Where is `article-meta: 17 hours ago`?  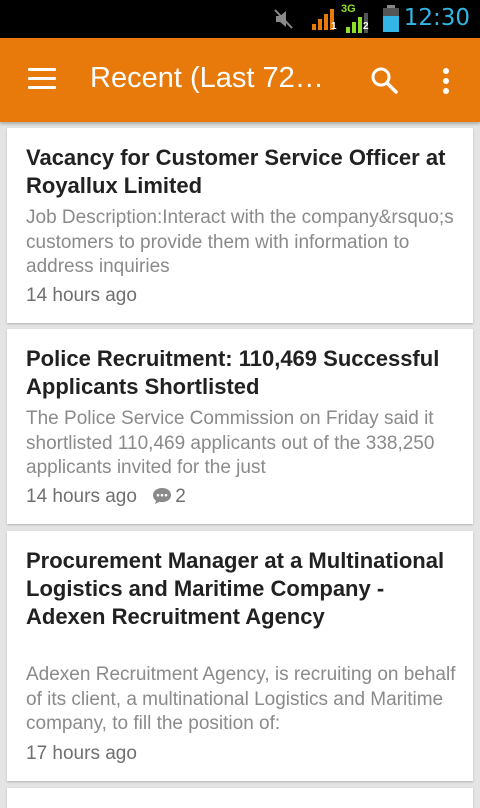 article-meta: 17 hours ago is located at coordinates (81, 754).